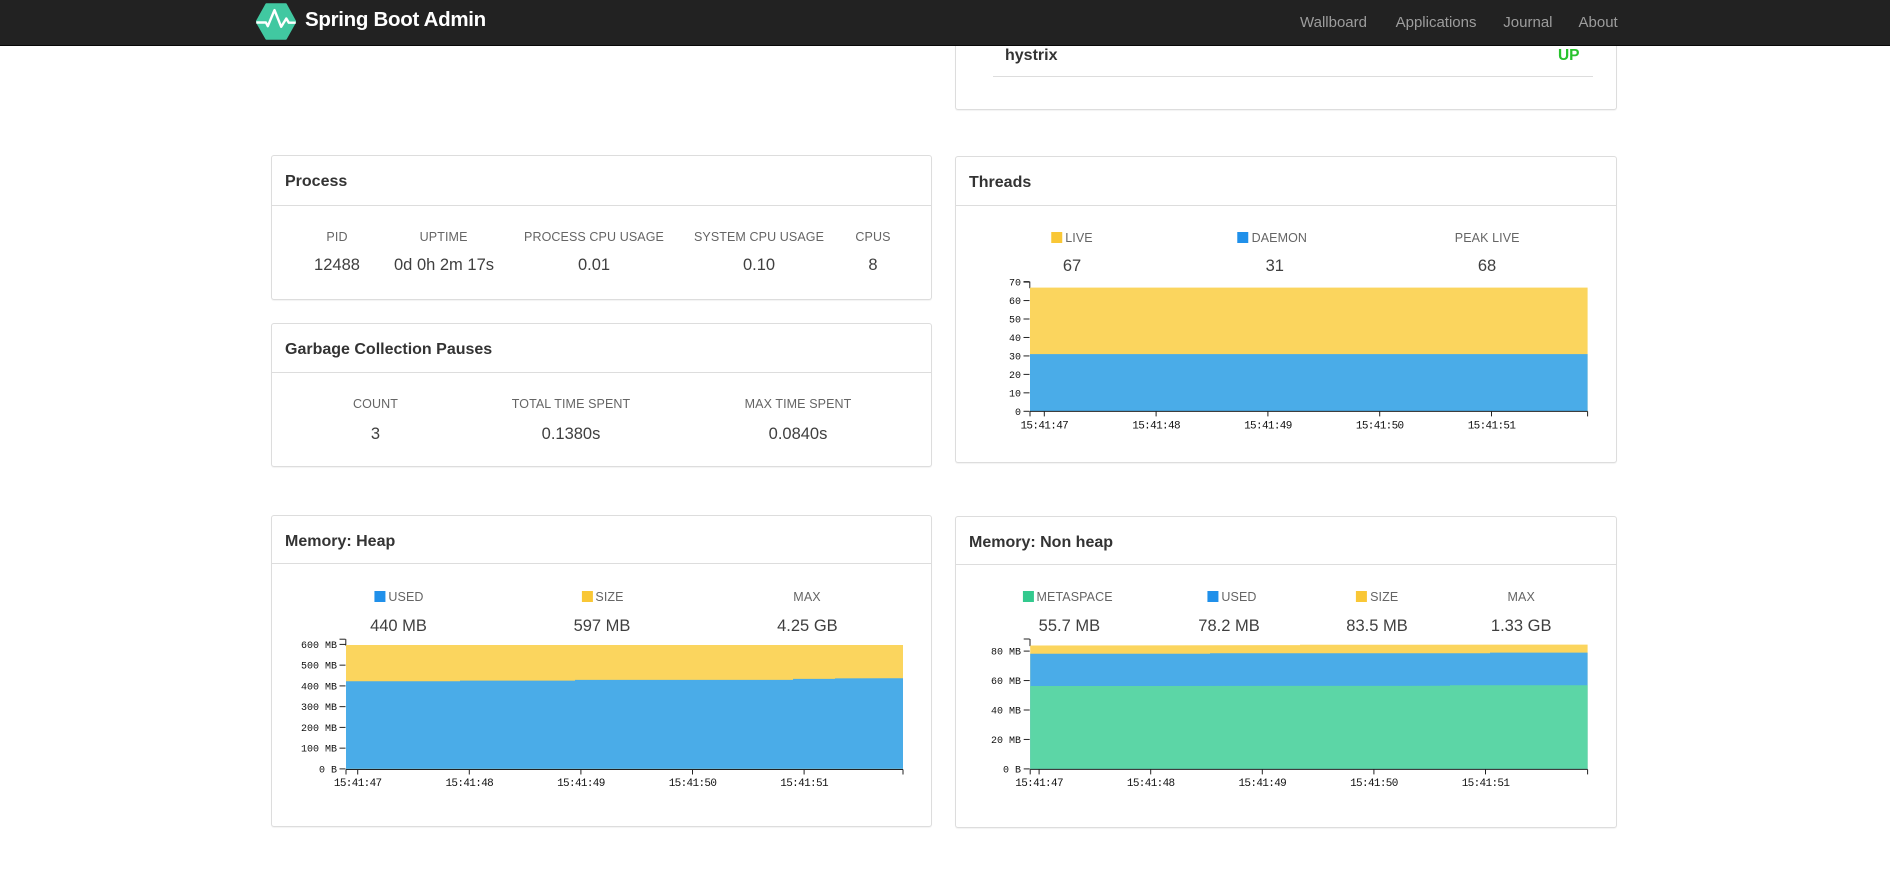 The width and height of the screenshot is (1890, 892). What do you see at coordinates (319, 750) in the screenshot?
I see `svg-text: 100 MB` at bounding box center [319, 750].